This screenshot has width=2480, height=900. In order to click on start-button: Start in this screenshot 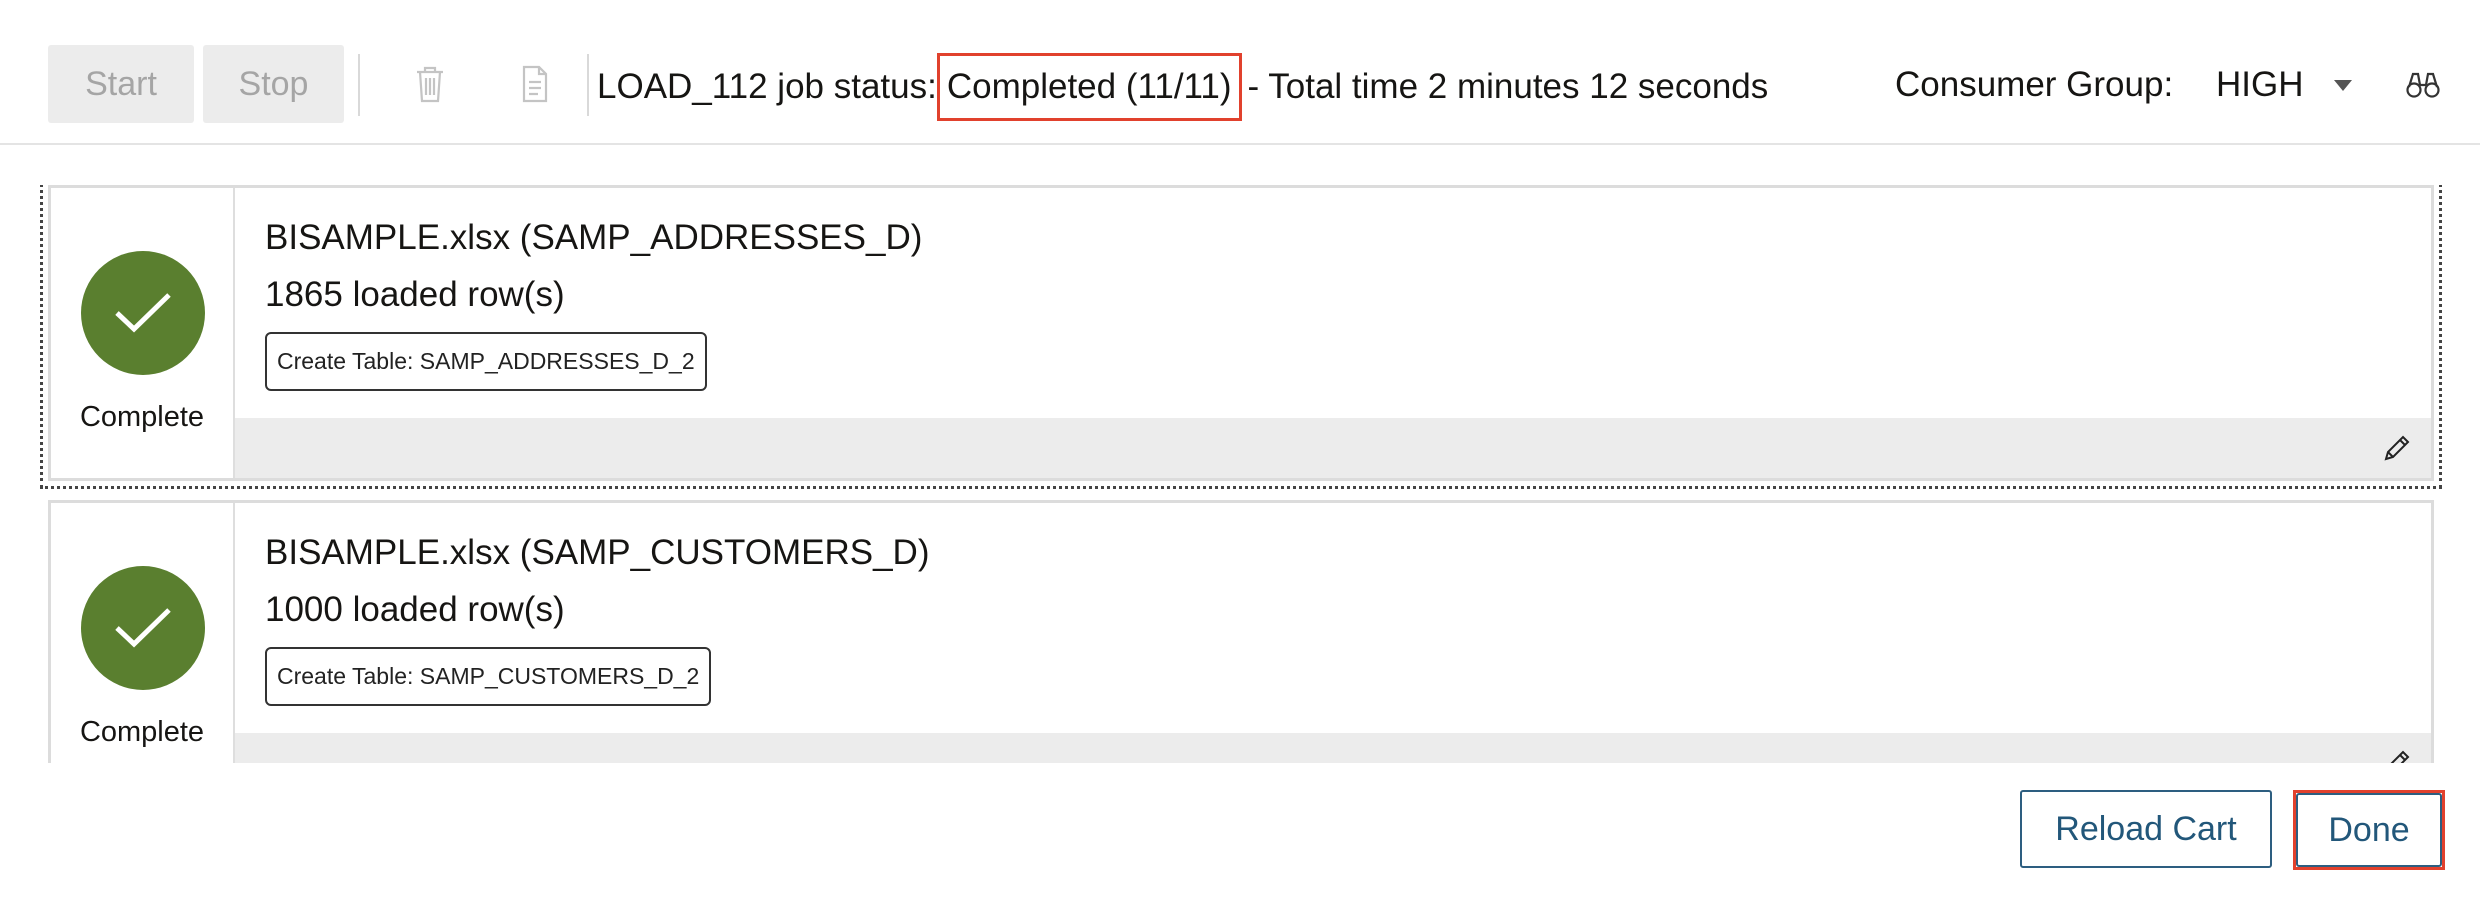, I will do `click(121, 84)`.